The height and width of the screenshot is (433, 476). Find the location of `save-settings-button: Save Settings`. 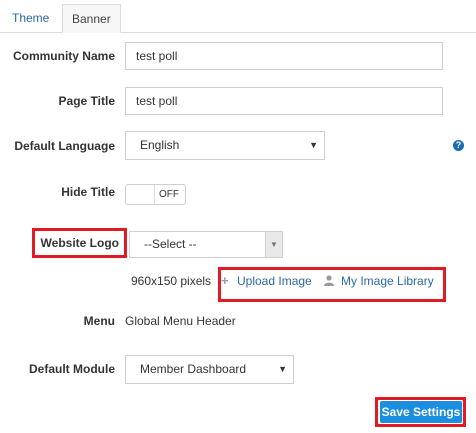

save-settings-button: Save Settings is located at coordinates (421, 412).